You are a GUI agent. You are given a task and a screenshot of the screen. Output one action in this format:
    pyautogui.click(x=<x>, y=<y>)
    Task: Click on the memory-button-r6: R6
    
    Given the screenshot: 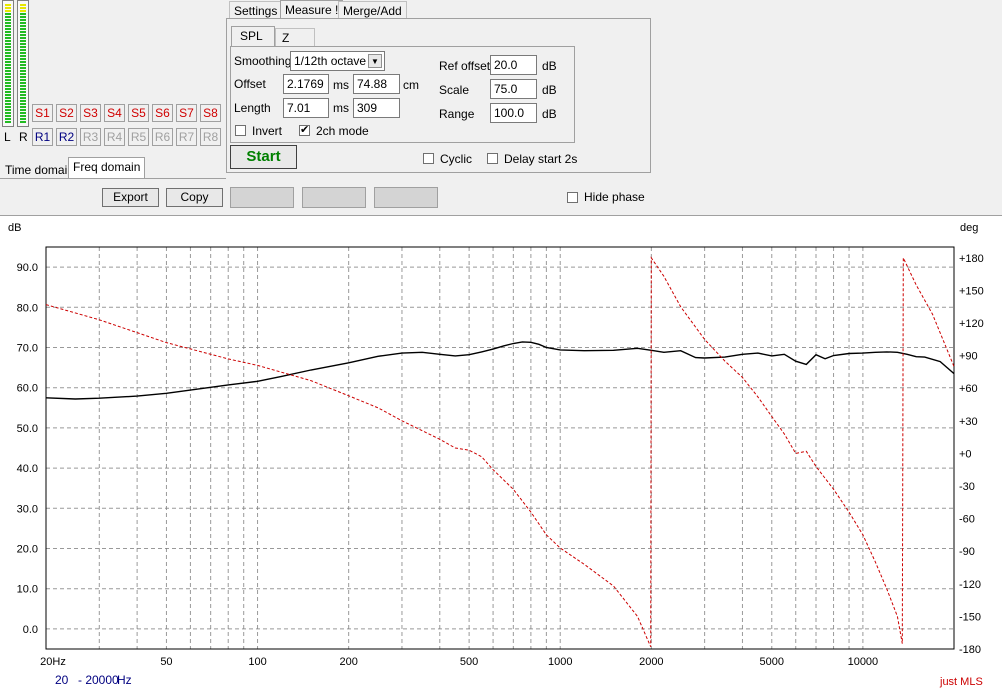 What is the action you would take?
    pyautogui.click(x=162, y=137)
    